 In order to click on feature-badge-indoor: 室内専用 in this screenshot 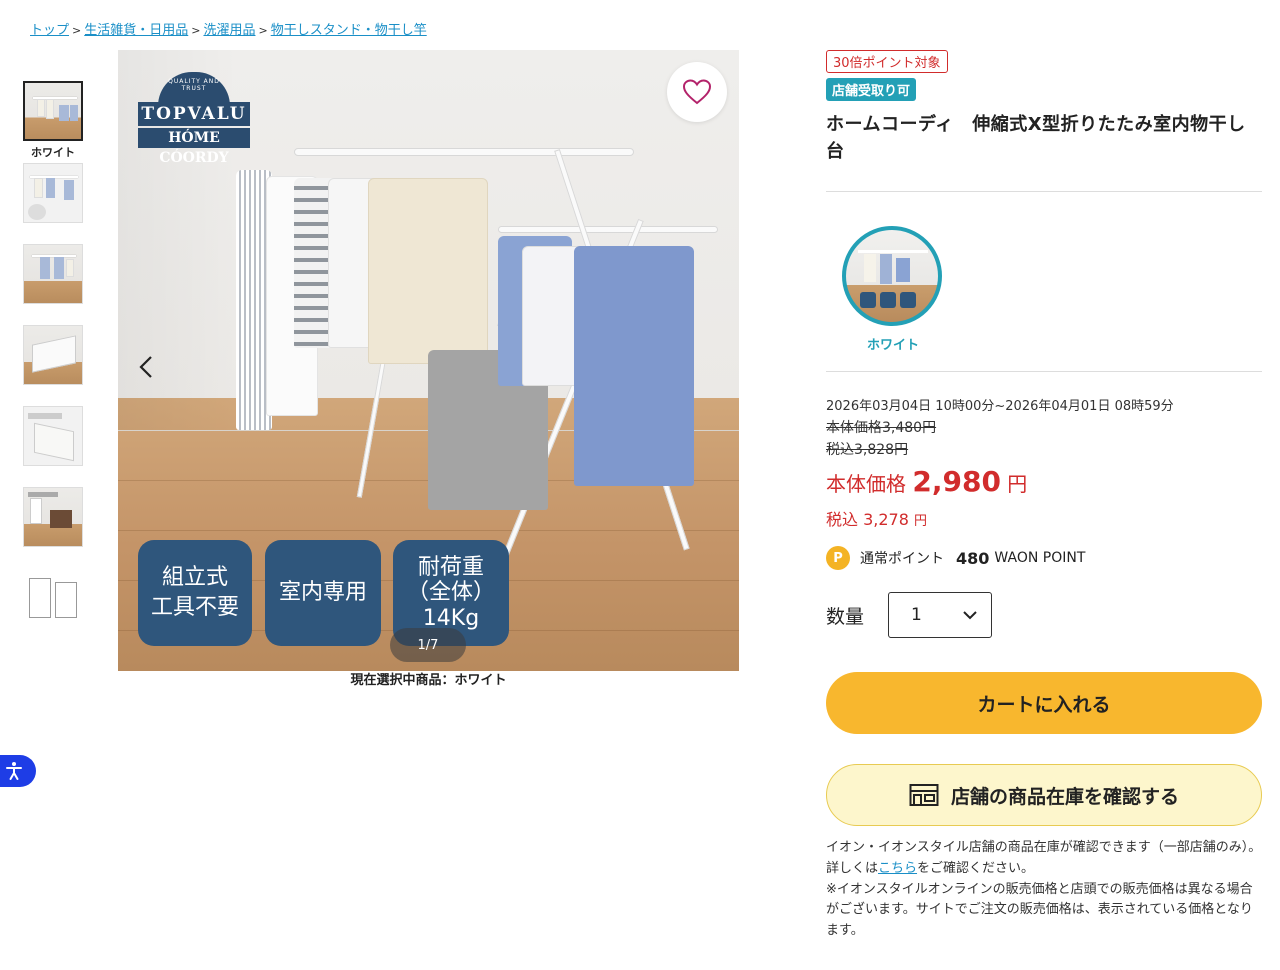, I will do `click(323, 593)`.